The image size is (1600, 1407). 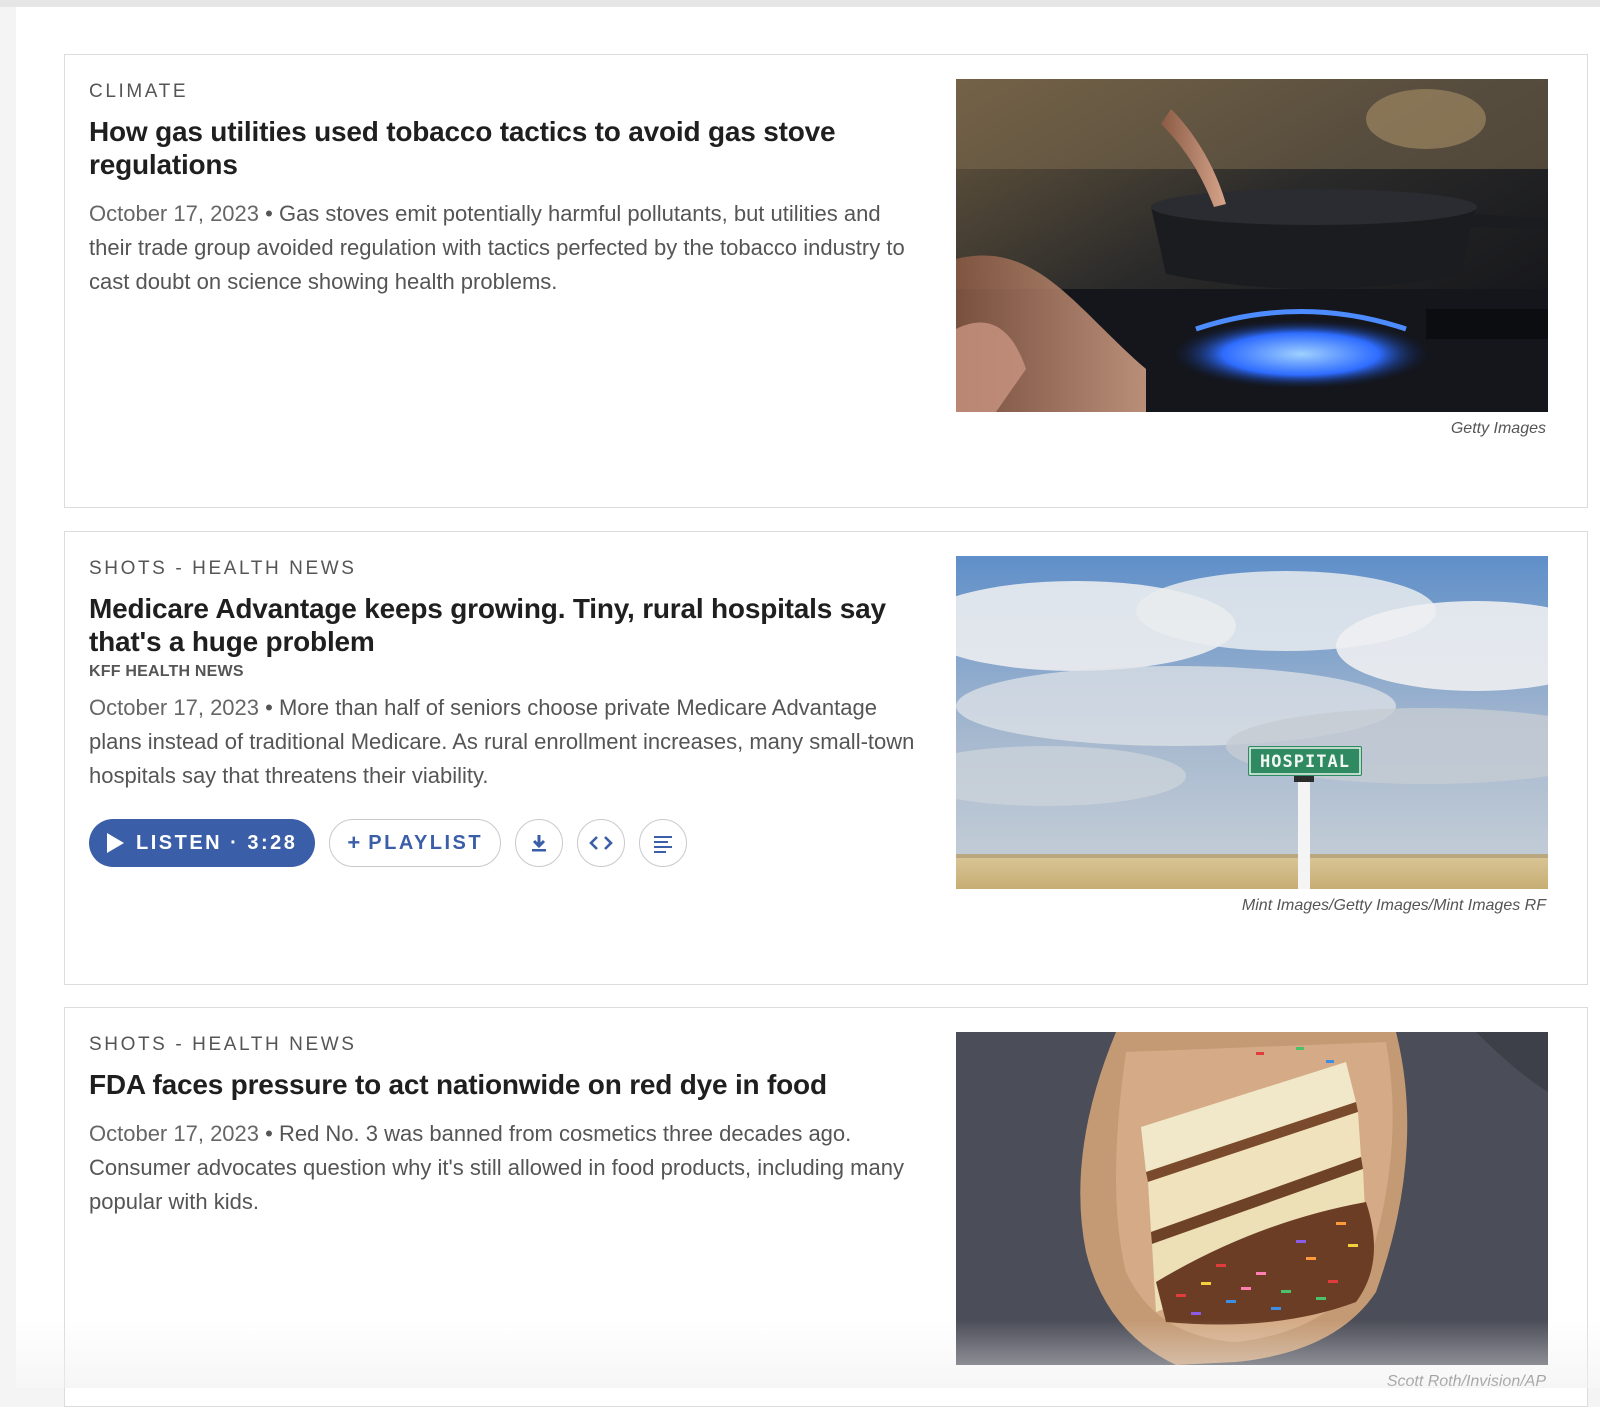 I want to click on transcript-icon, so click(x=663, y=844).